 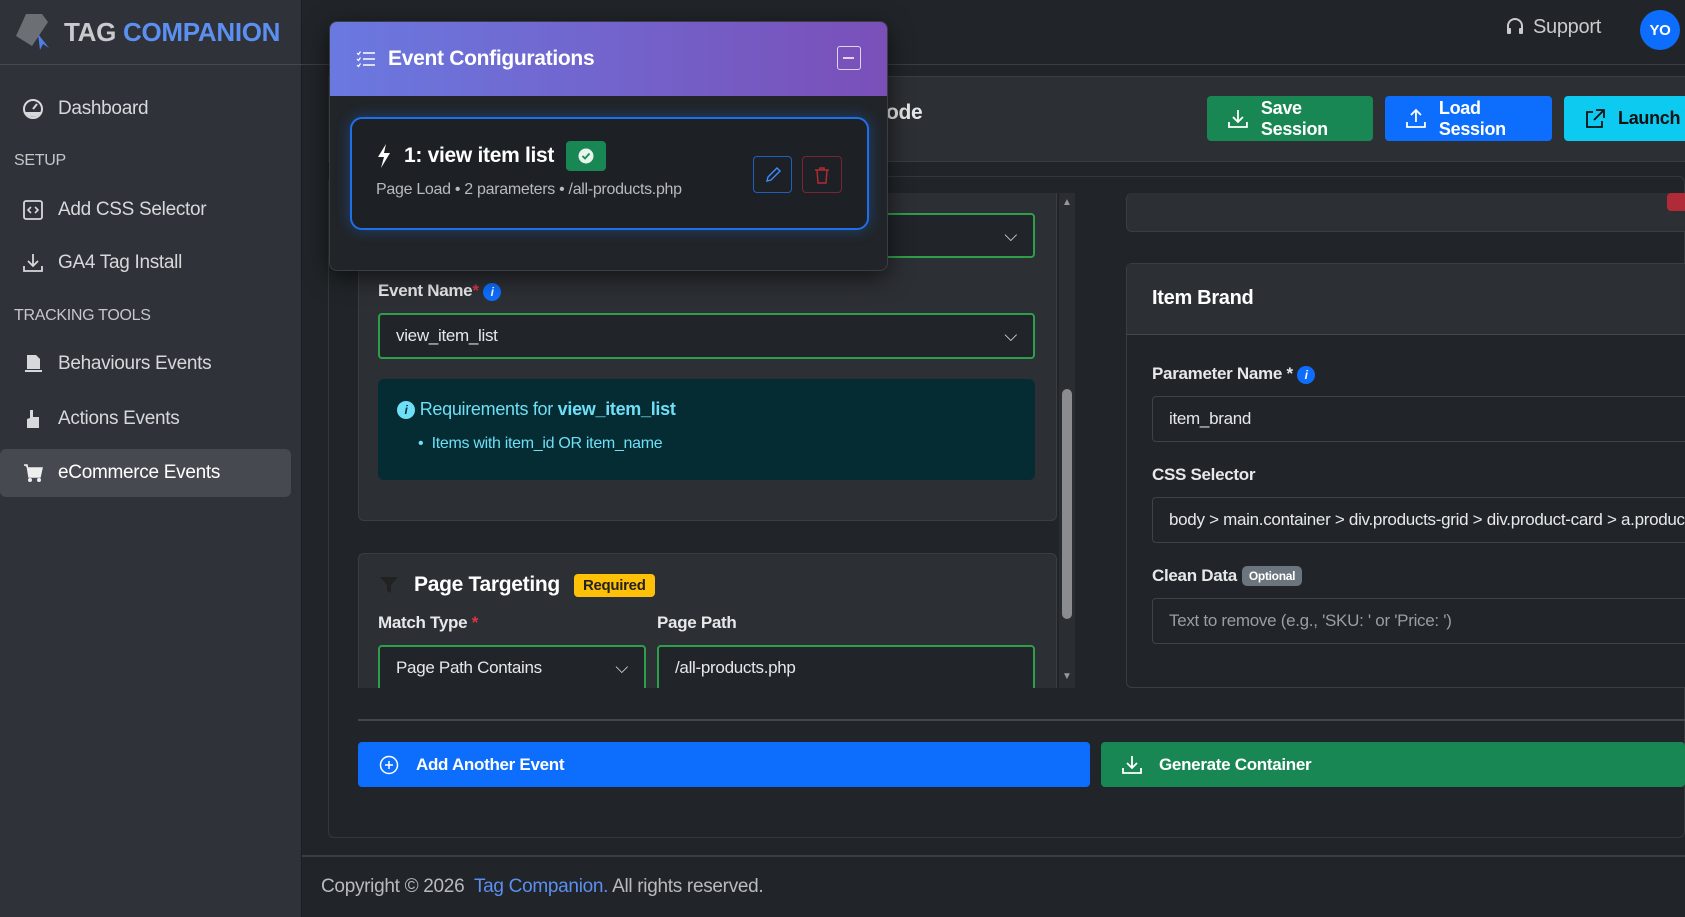 I want to click on launch-label: Launch W, so click(x=1651, y=118).